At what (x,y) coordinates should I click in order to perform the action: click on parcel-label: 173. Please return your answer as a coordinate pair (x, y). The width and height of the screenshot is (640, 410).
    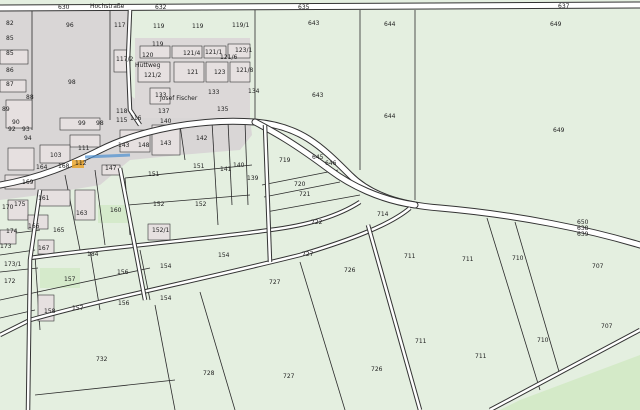
    Looking at the image, I should click on (6, 246).